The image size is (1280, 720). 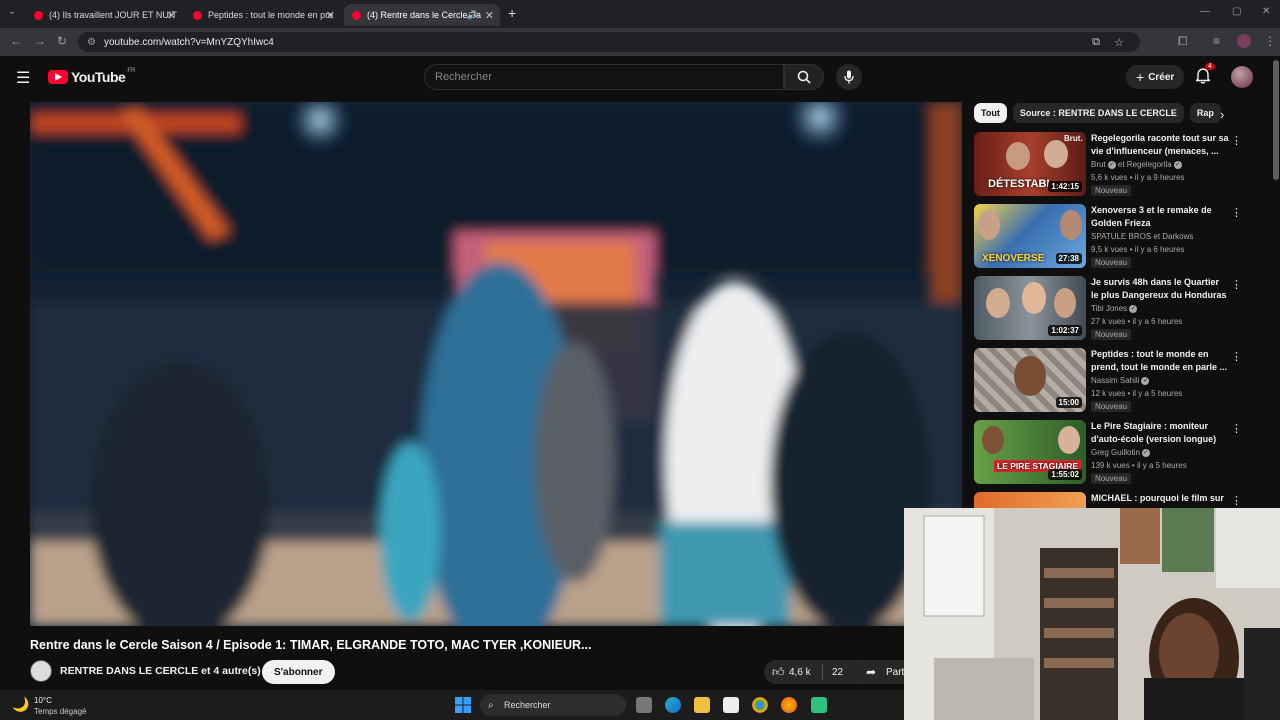 I want to click on rec-channel: SPATULE BROS et Darkows, so click(x=1142, y=236).